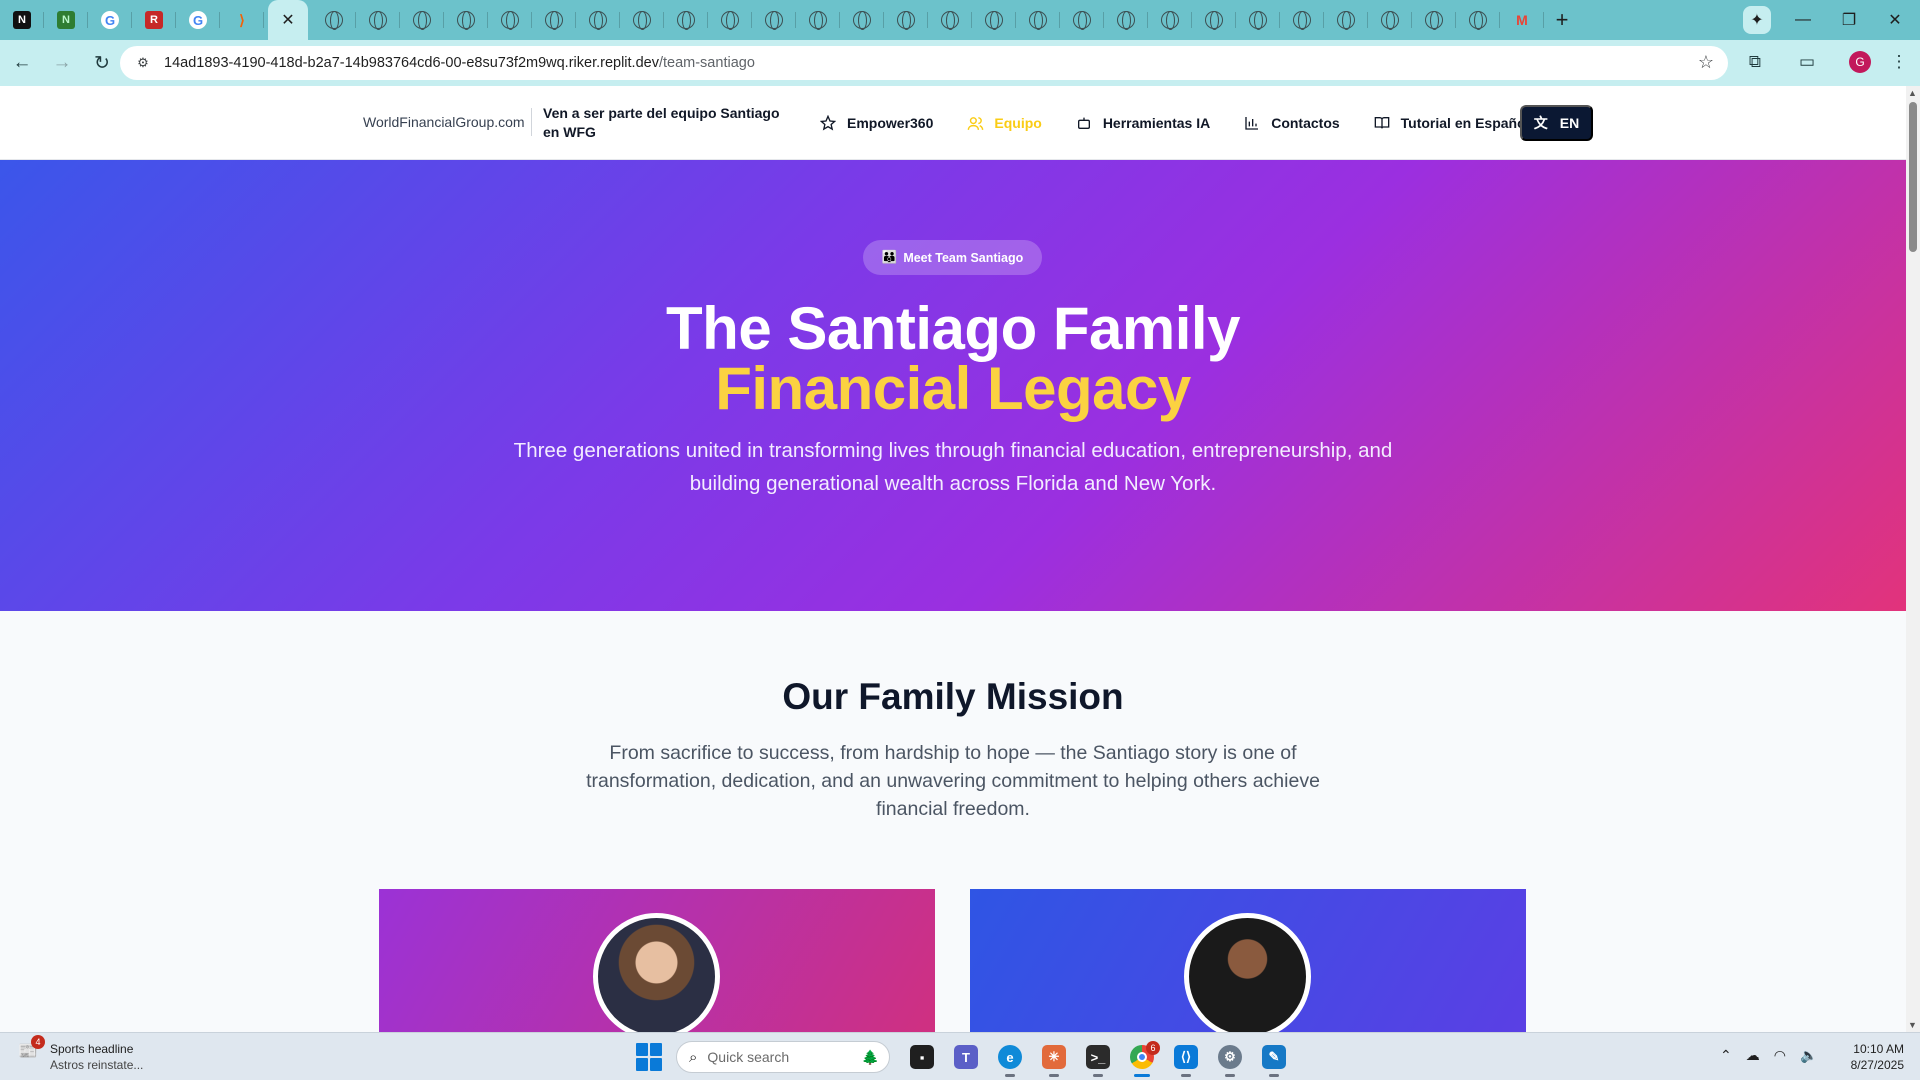 This screenshot has height=1080, width=1920. I want to click on menu-icon: ⋮, so click(1899, 62).